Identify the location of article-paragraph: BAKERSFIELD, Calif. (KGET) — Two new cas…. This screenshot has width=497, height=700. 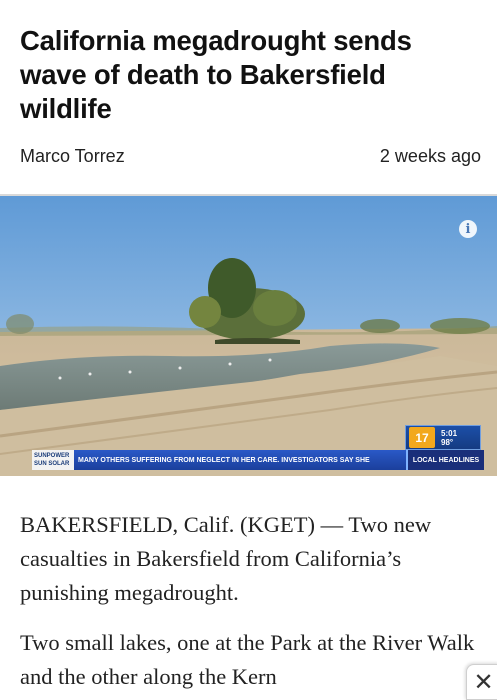
(226, 558).